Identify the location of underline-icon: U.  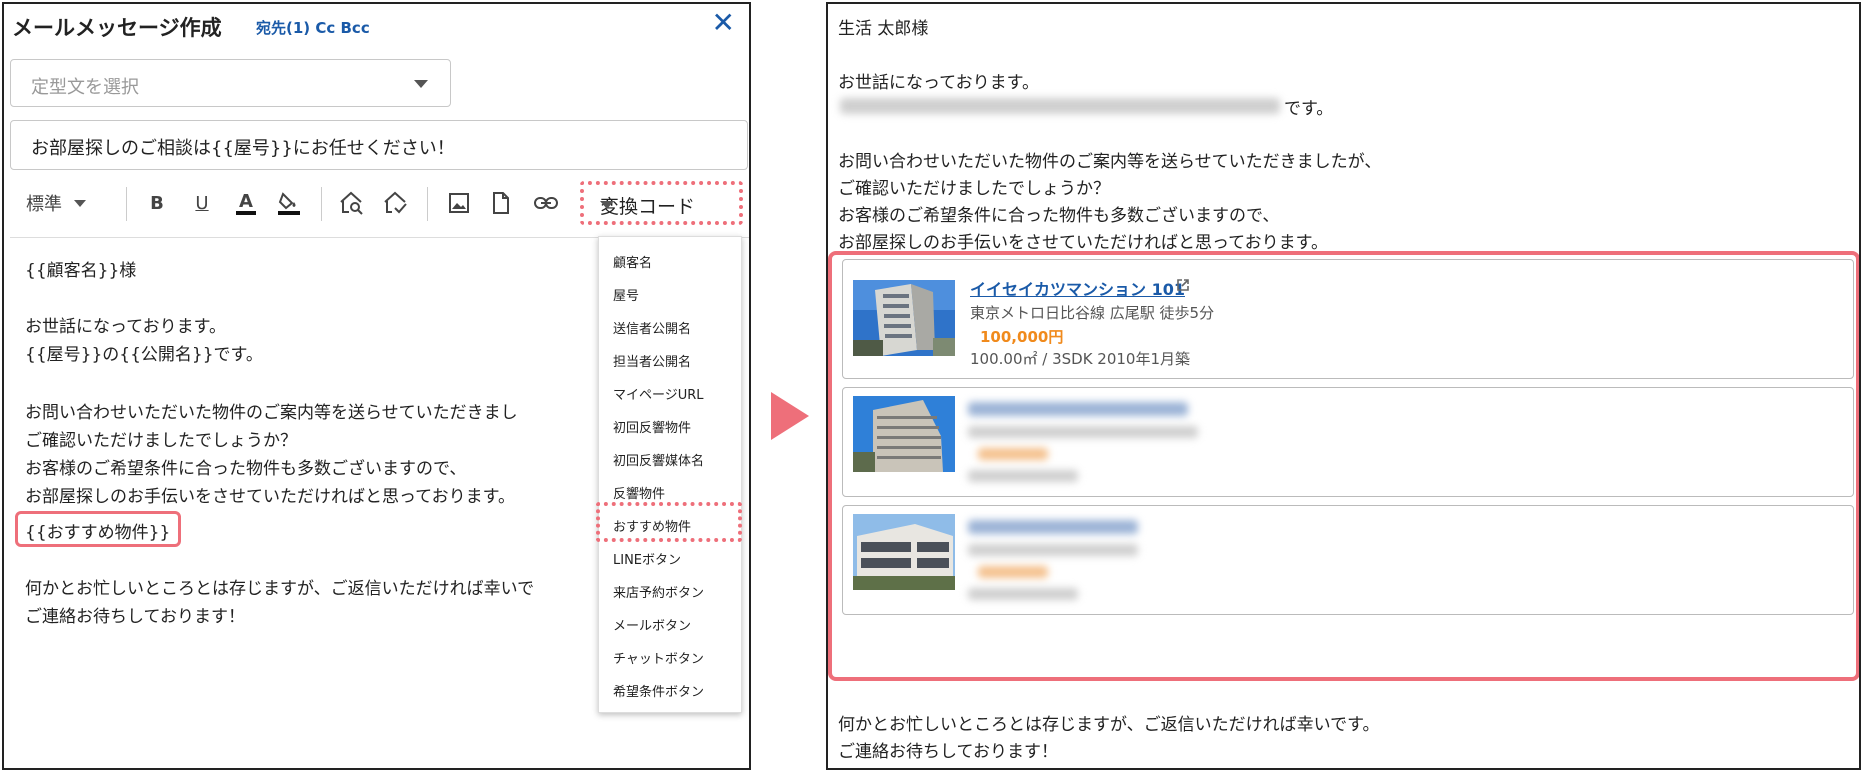
(202, 203).